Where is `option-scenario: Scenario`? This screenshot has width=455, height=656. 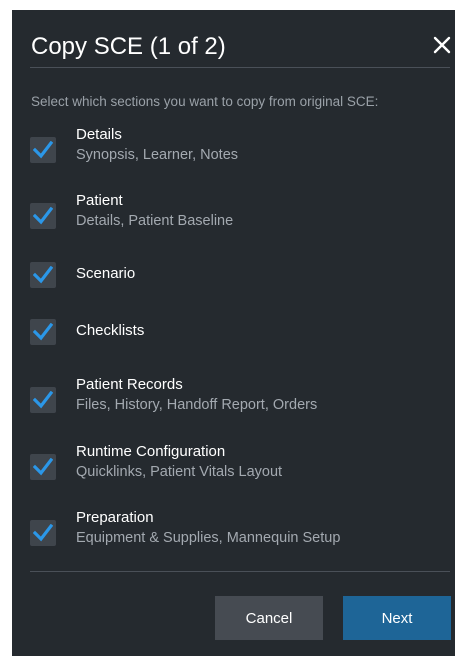
option-scenario: Scenario is located at coordinates (235, 282).